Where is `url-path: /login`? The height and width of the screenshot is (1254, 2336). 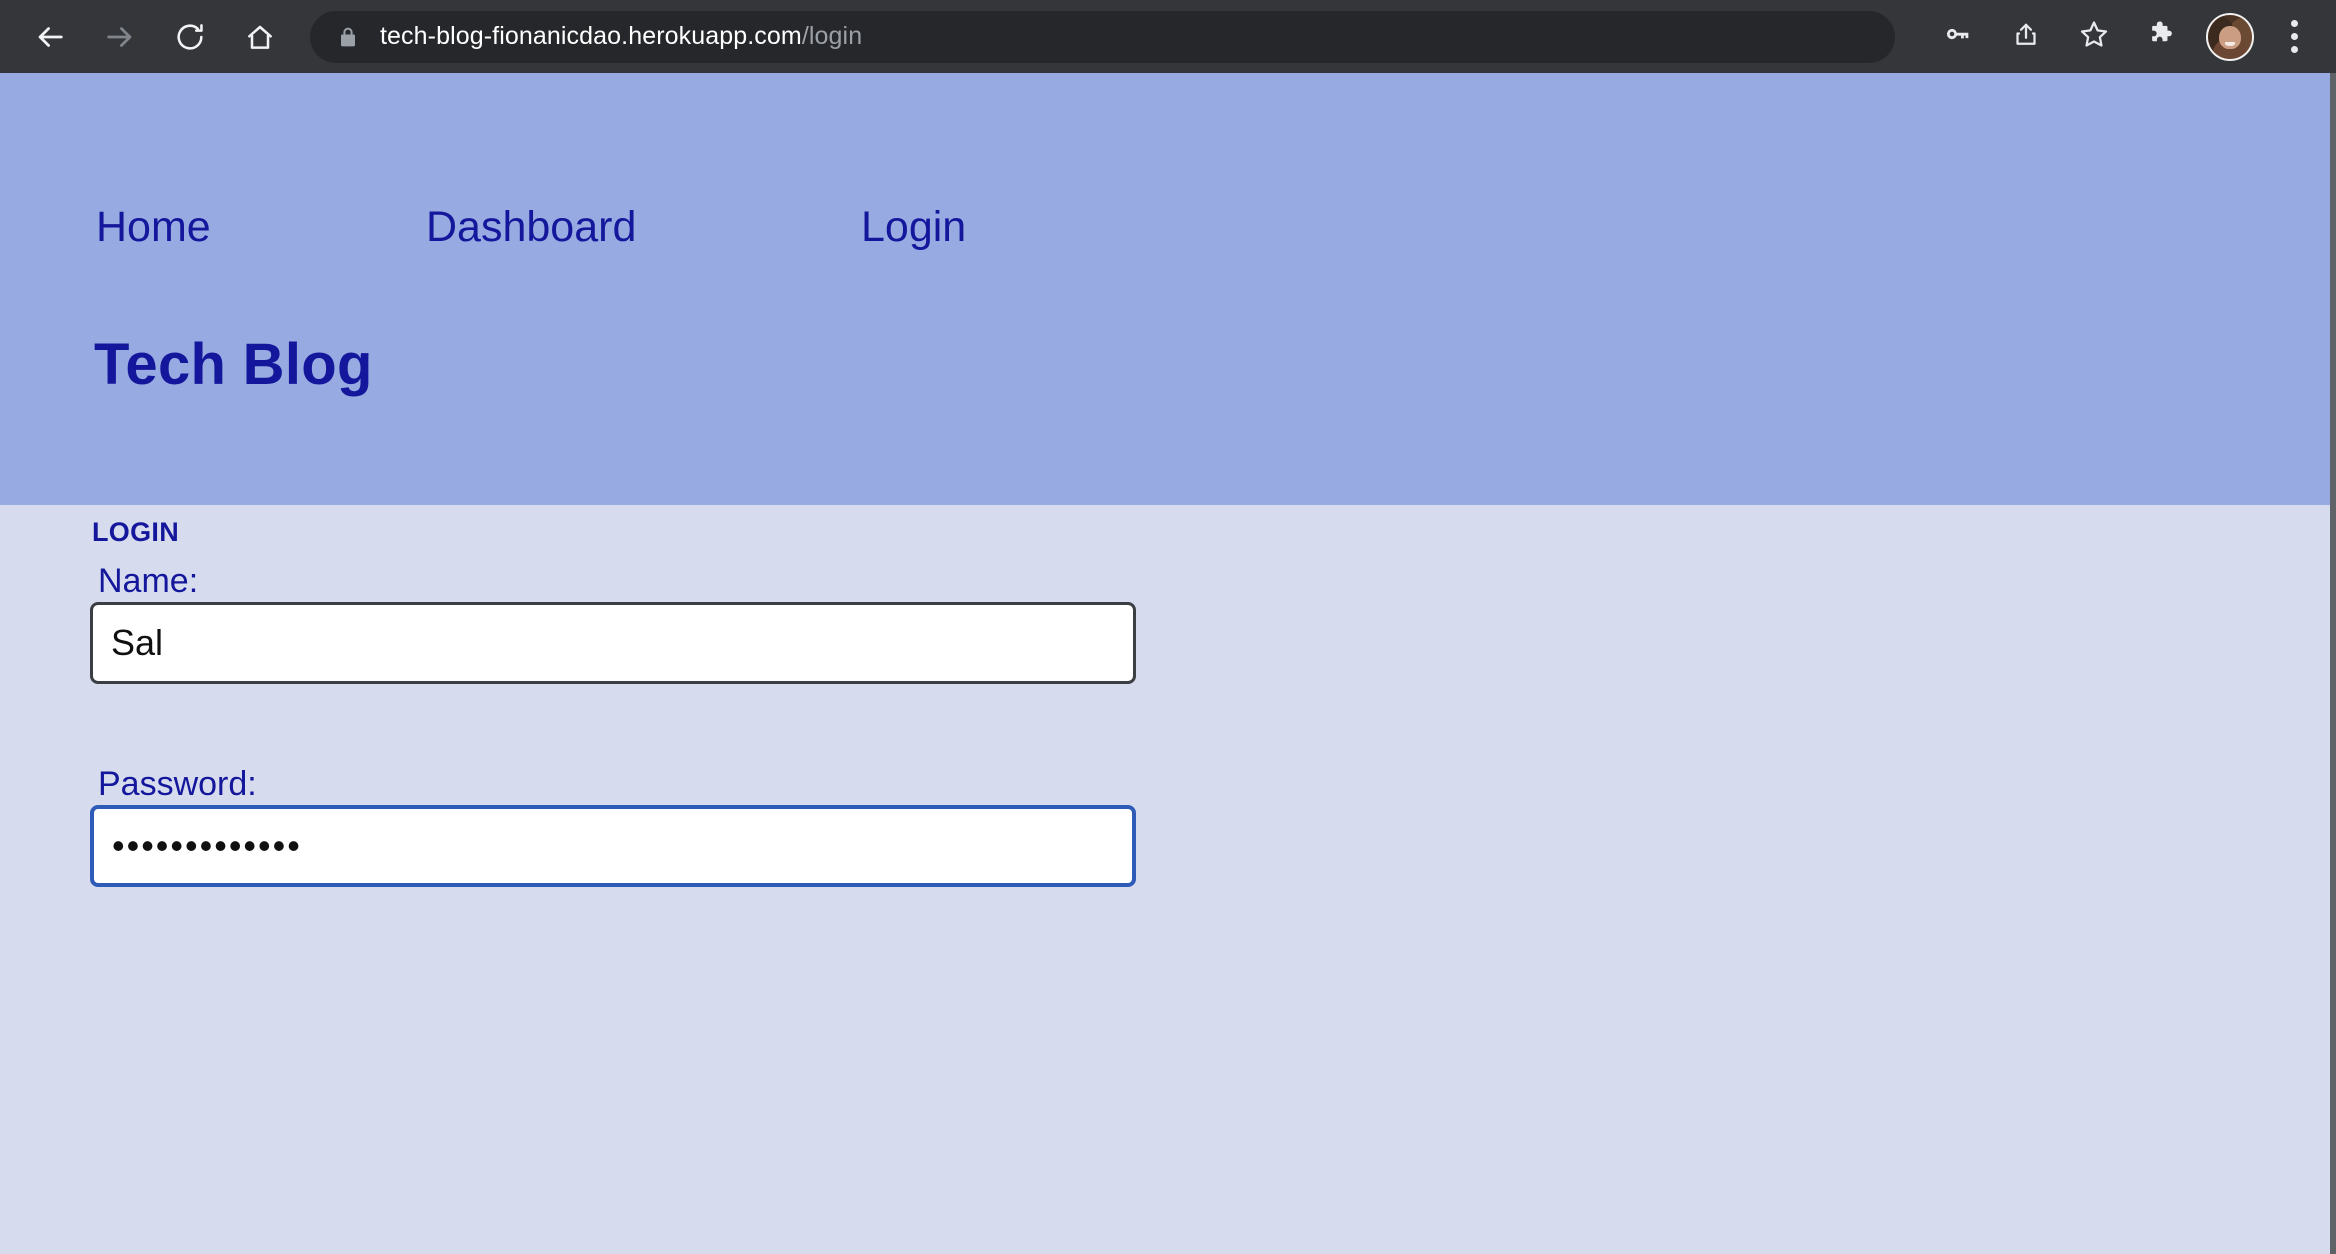 url-path: /login is located at coordinates (832, 36).